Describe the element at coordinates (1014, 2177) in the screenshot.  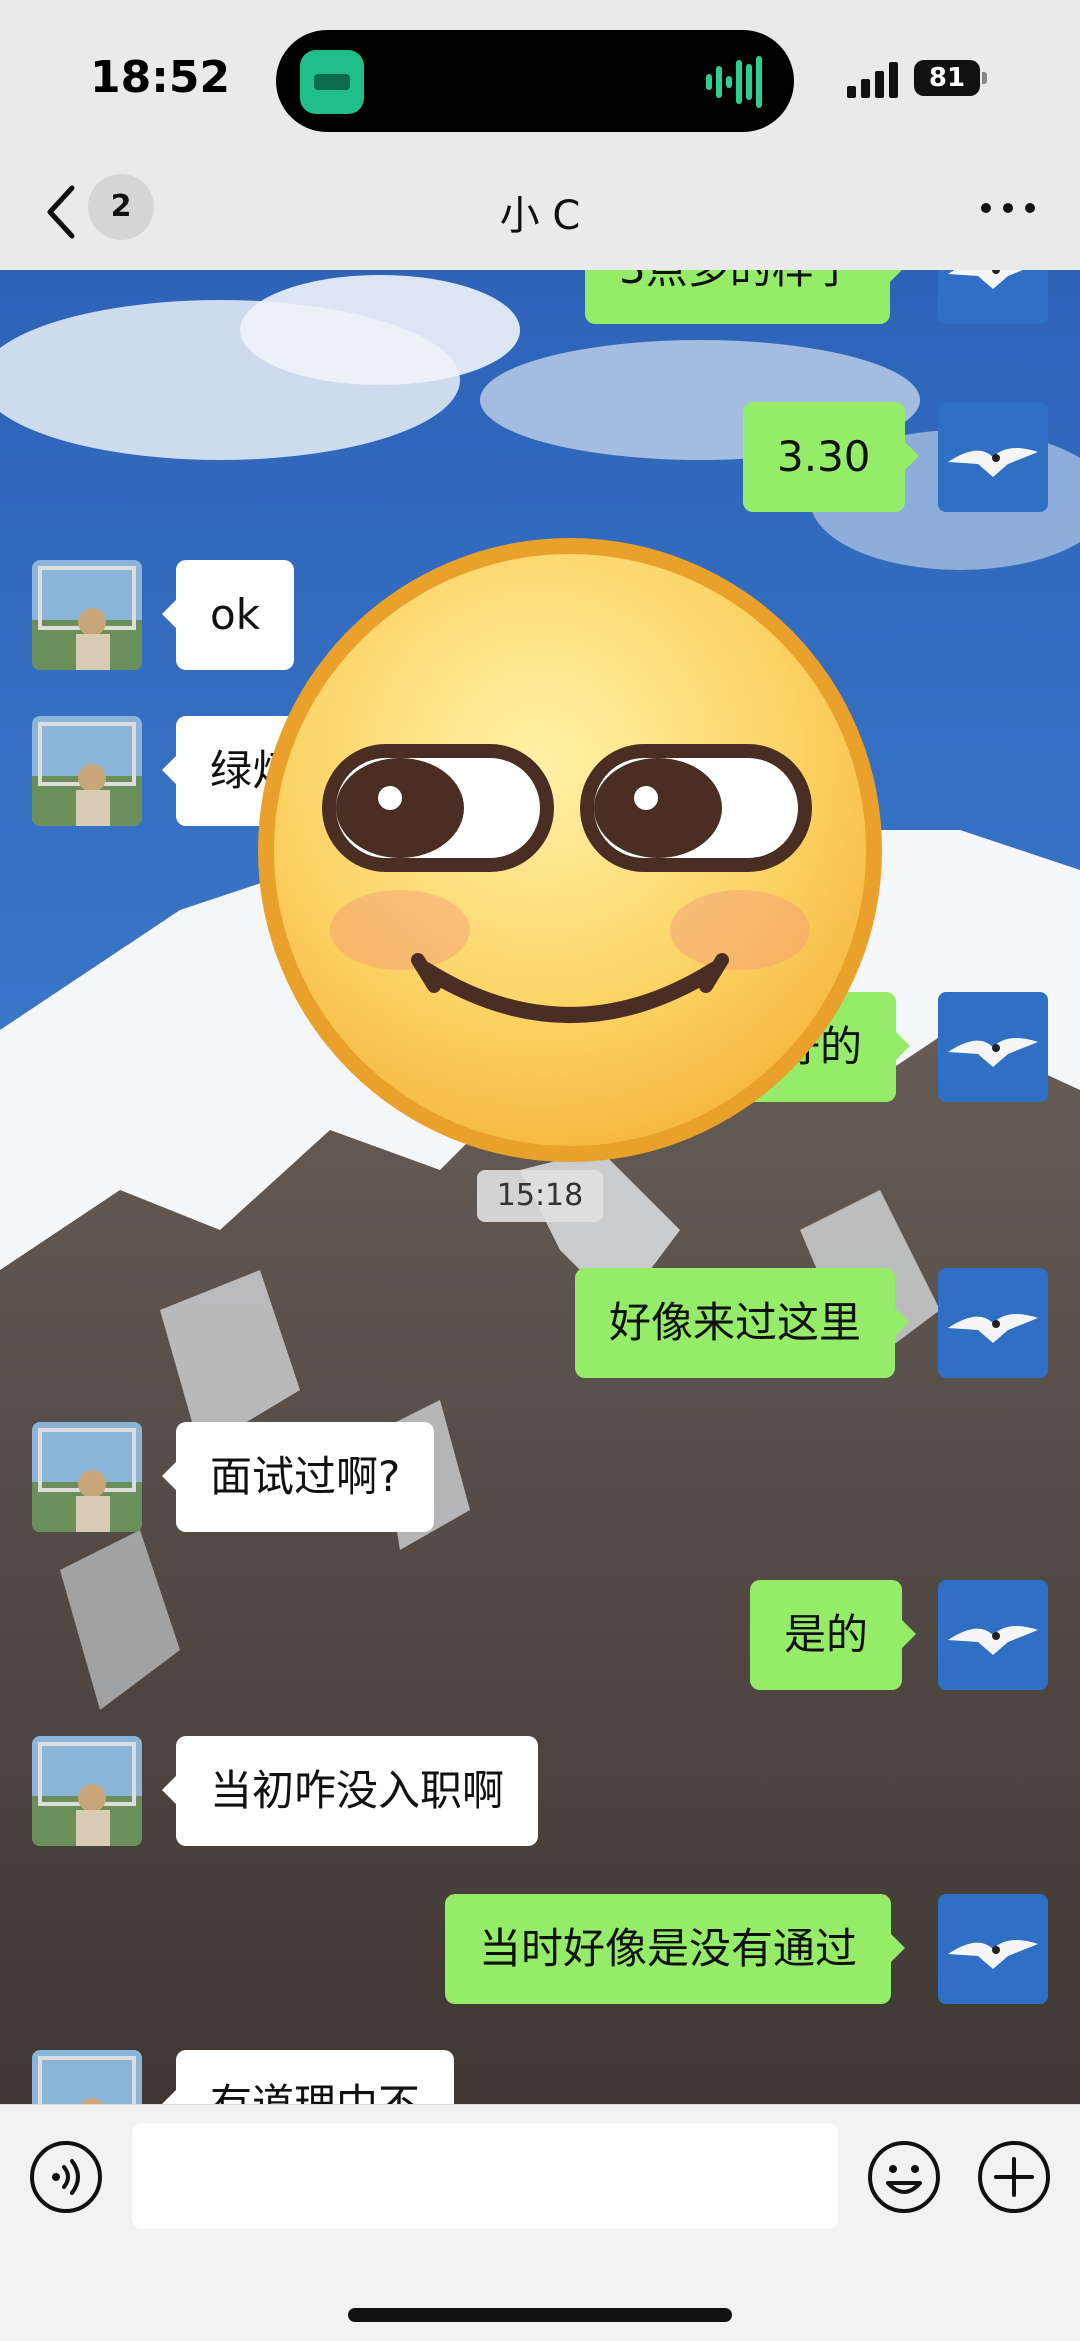
I see `plus-icon` at that location.